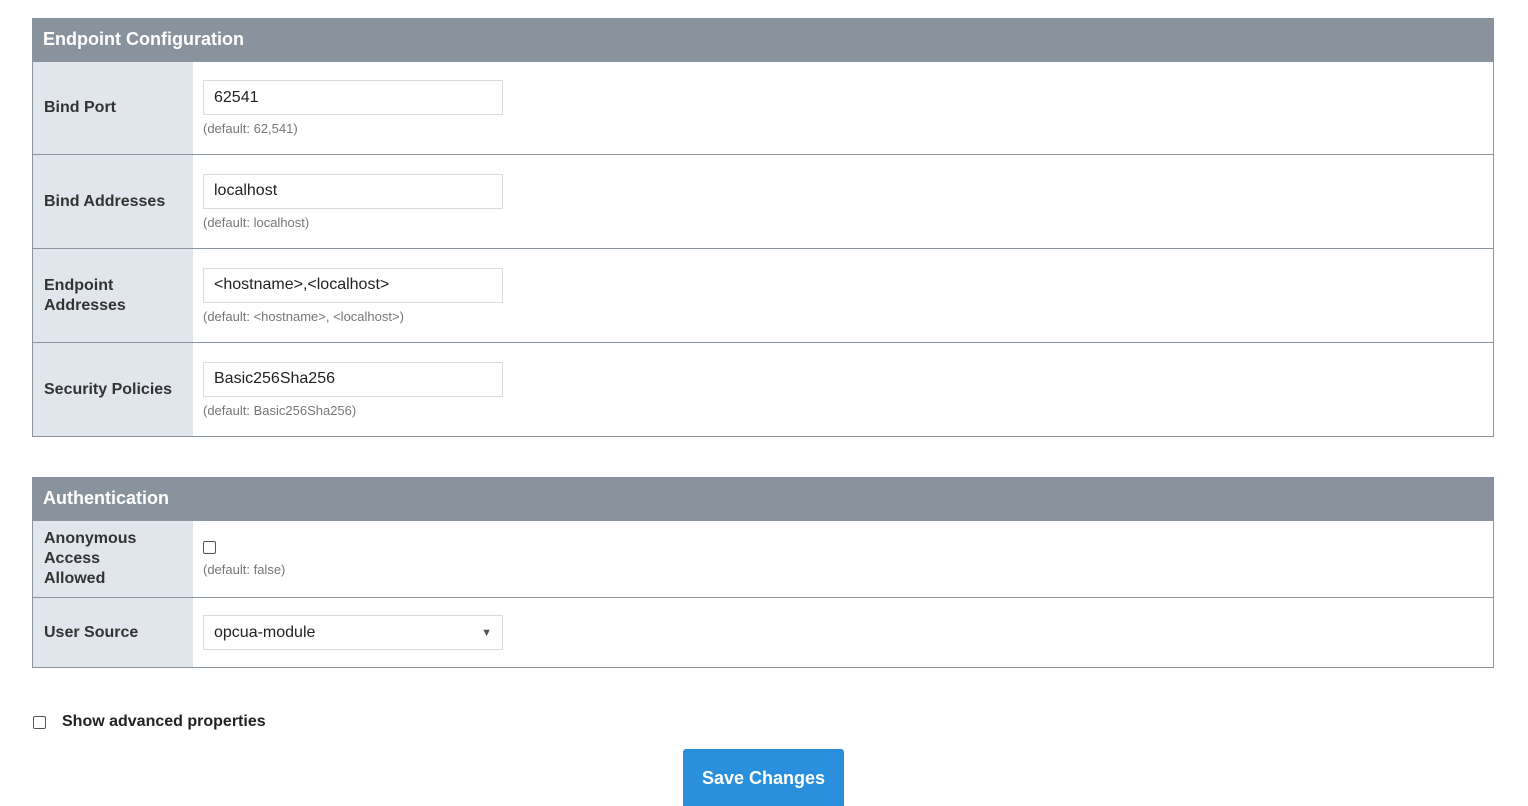 The width and height of the screenshot is (1528, 806). What do you see at coordinates (486, 632) in the screenshot?
I see `chevron-down-icon: ▼` at bounding box center [486, 632].